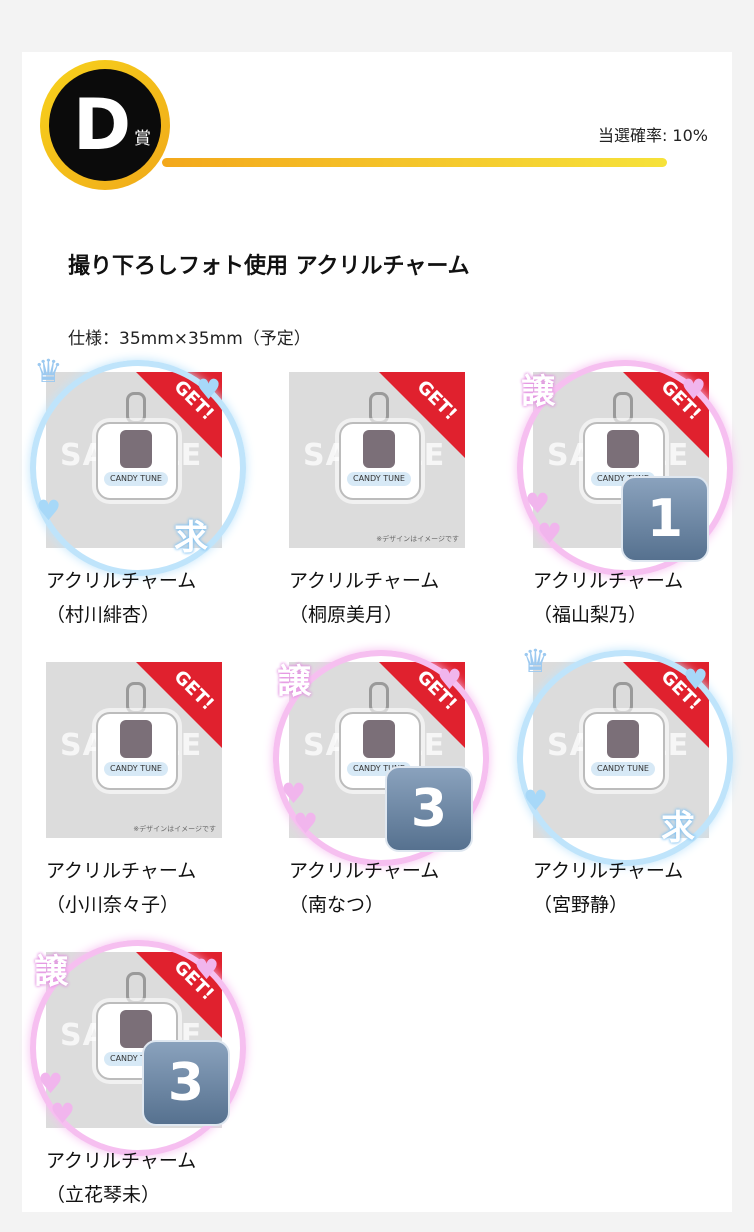  Describe the element at coordinates (142, 139) in the screenshot. I see `prize-suffix: 賞` at that location.